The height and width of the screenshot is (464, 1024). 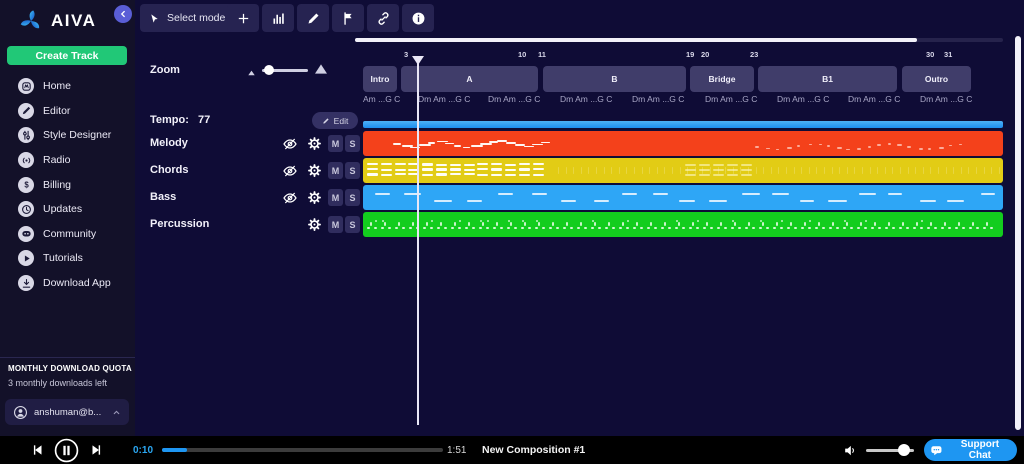 I want to click on track-lane-percussion, so click(x=683, y=224).